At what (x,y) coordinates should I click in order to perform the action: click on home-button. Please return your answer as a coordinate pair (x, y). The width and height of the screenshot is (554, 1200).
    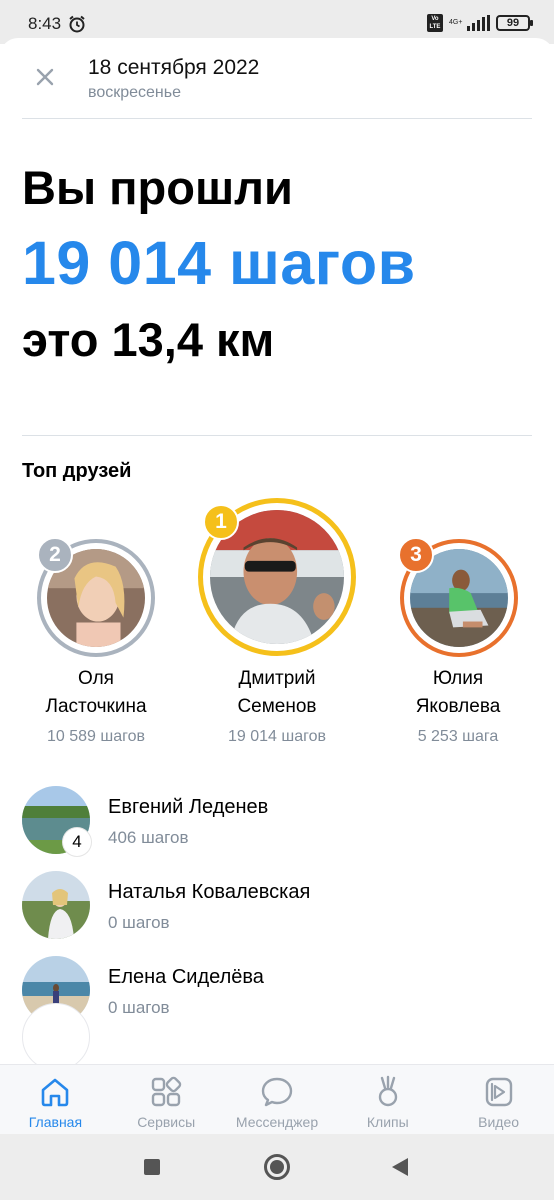
    Looking at the image, I should click on (277, 1167).